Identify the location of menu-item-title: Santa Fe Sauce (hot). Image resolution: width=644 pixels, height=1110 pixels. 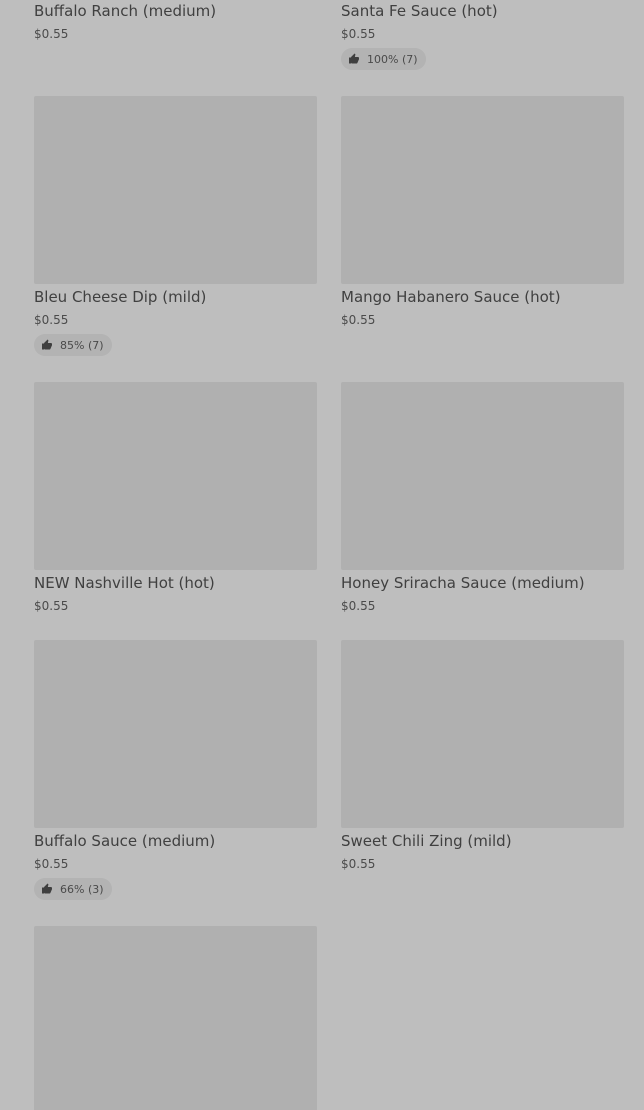
(419, 11).